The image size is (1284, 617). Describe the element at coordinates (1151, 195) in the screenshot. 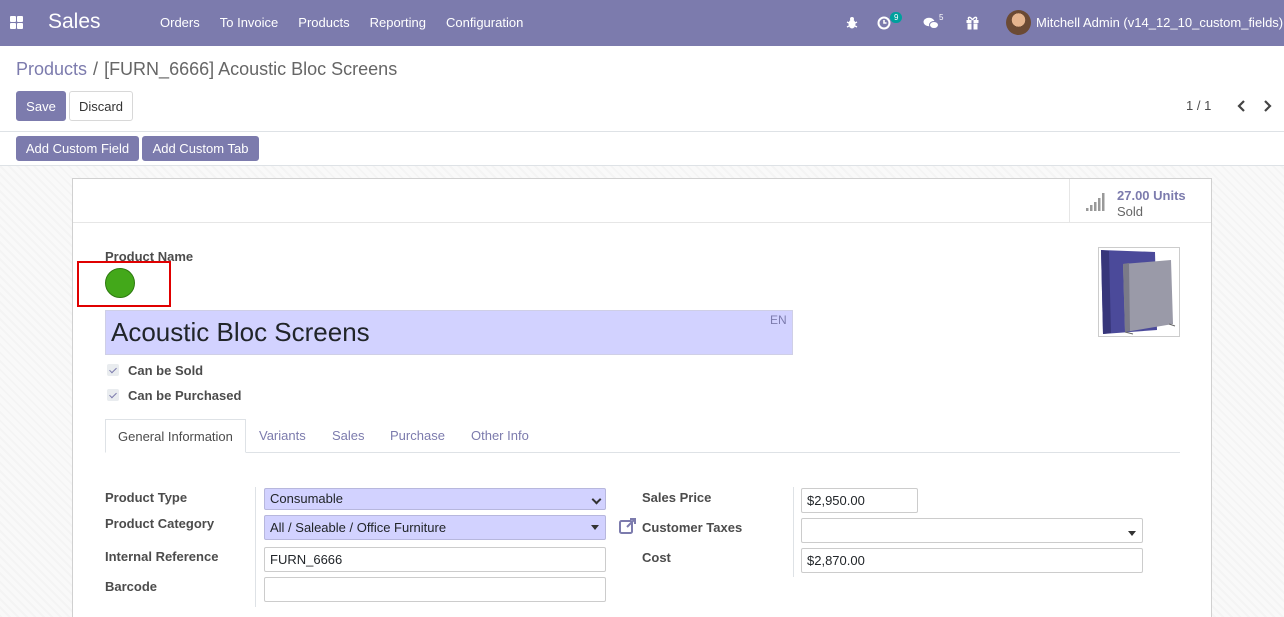

I see `units-sold-value: 27.00 Units` at that location.